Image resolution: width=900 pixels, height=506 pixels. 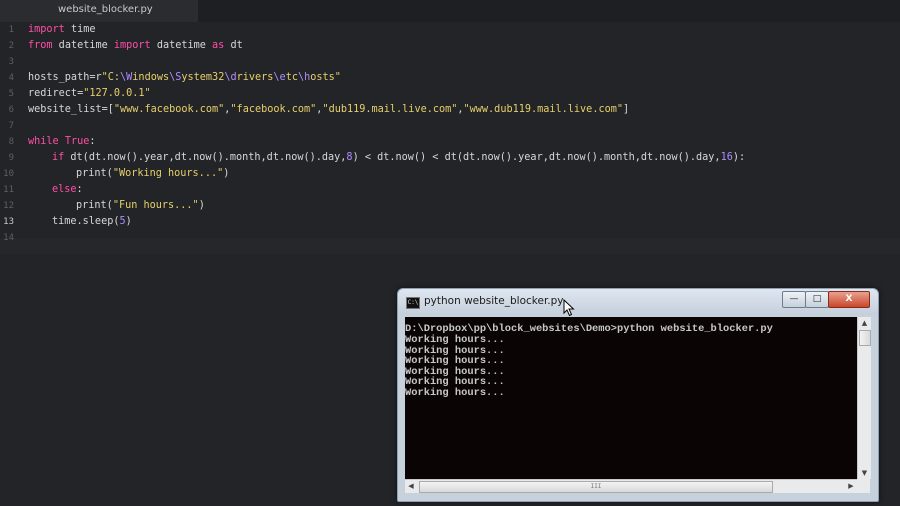 What do you see at coordinates (8, 238) in the screenshot?
I see `line-number: 14` at bounding box center [8, 238].